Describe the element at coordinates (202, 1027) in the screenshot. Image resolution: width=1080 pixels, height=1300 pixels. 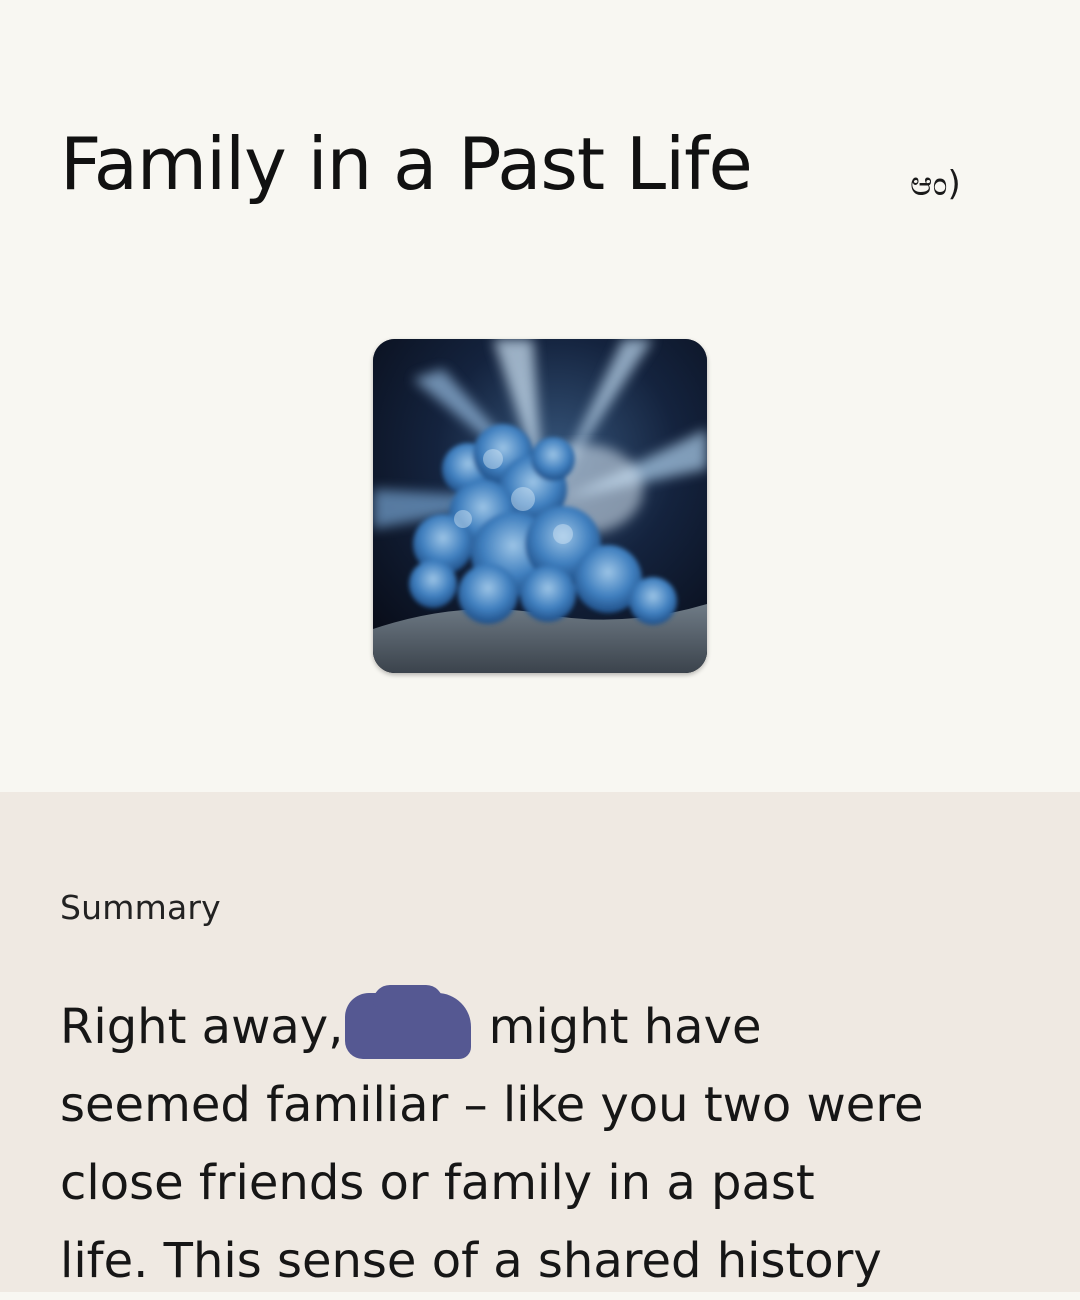
I see `summary-line-start: Right away,` at that location.